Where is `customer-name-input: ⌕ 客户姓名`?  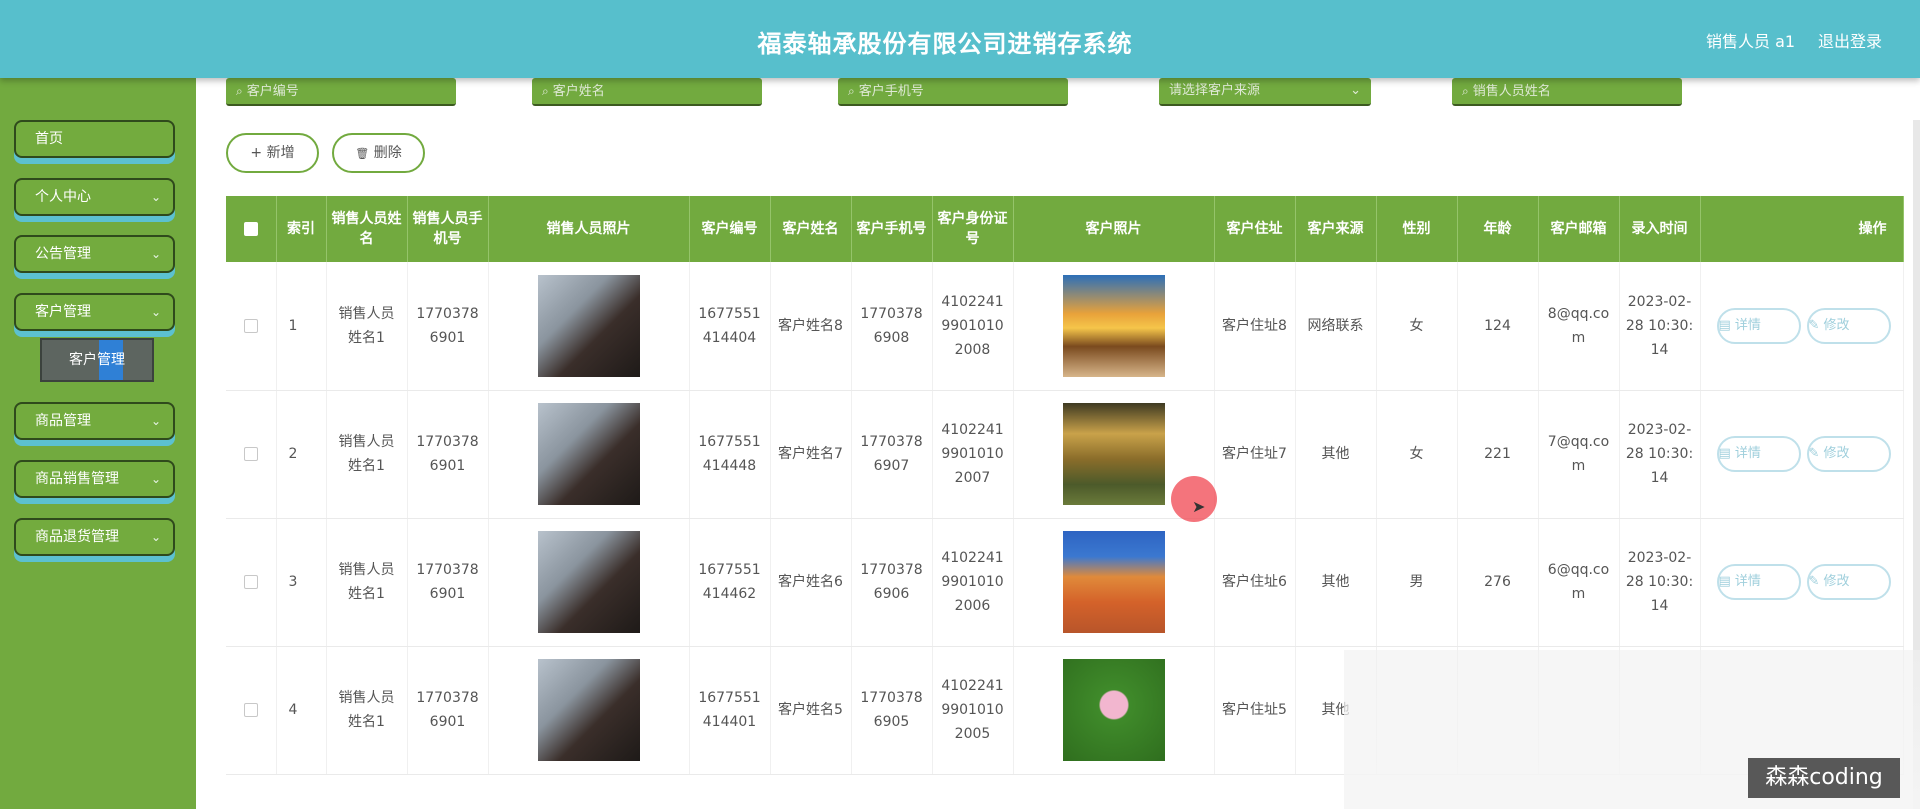
customer-name-input: ⌕ 客户姓名 is located at coordinates (647, 92).